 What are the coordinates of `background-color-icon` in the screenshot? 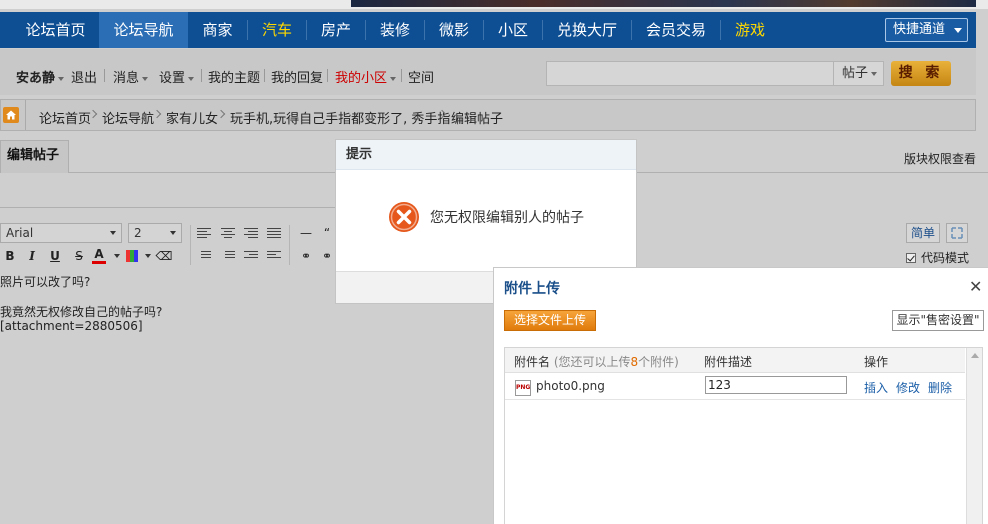 It's located at (132, 256).